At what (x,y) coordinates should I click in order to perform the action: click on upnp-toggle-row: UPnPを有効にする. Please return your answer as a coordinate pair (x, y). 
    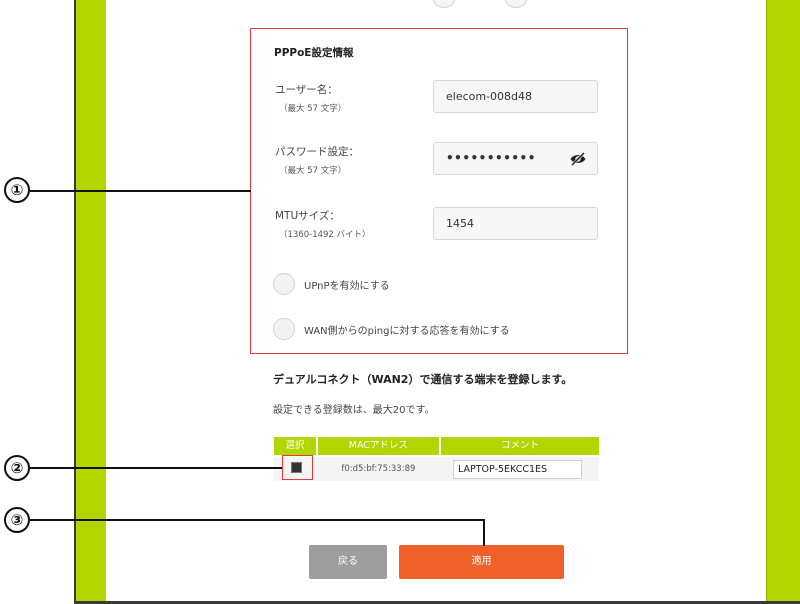
    Looking at the image, I should click on (331, 284).